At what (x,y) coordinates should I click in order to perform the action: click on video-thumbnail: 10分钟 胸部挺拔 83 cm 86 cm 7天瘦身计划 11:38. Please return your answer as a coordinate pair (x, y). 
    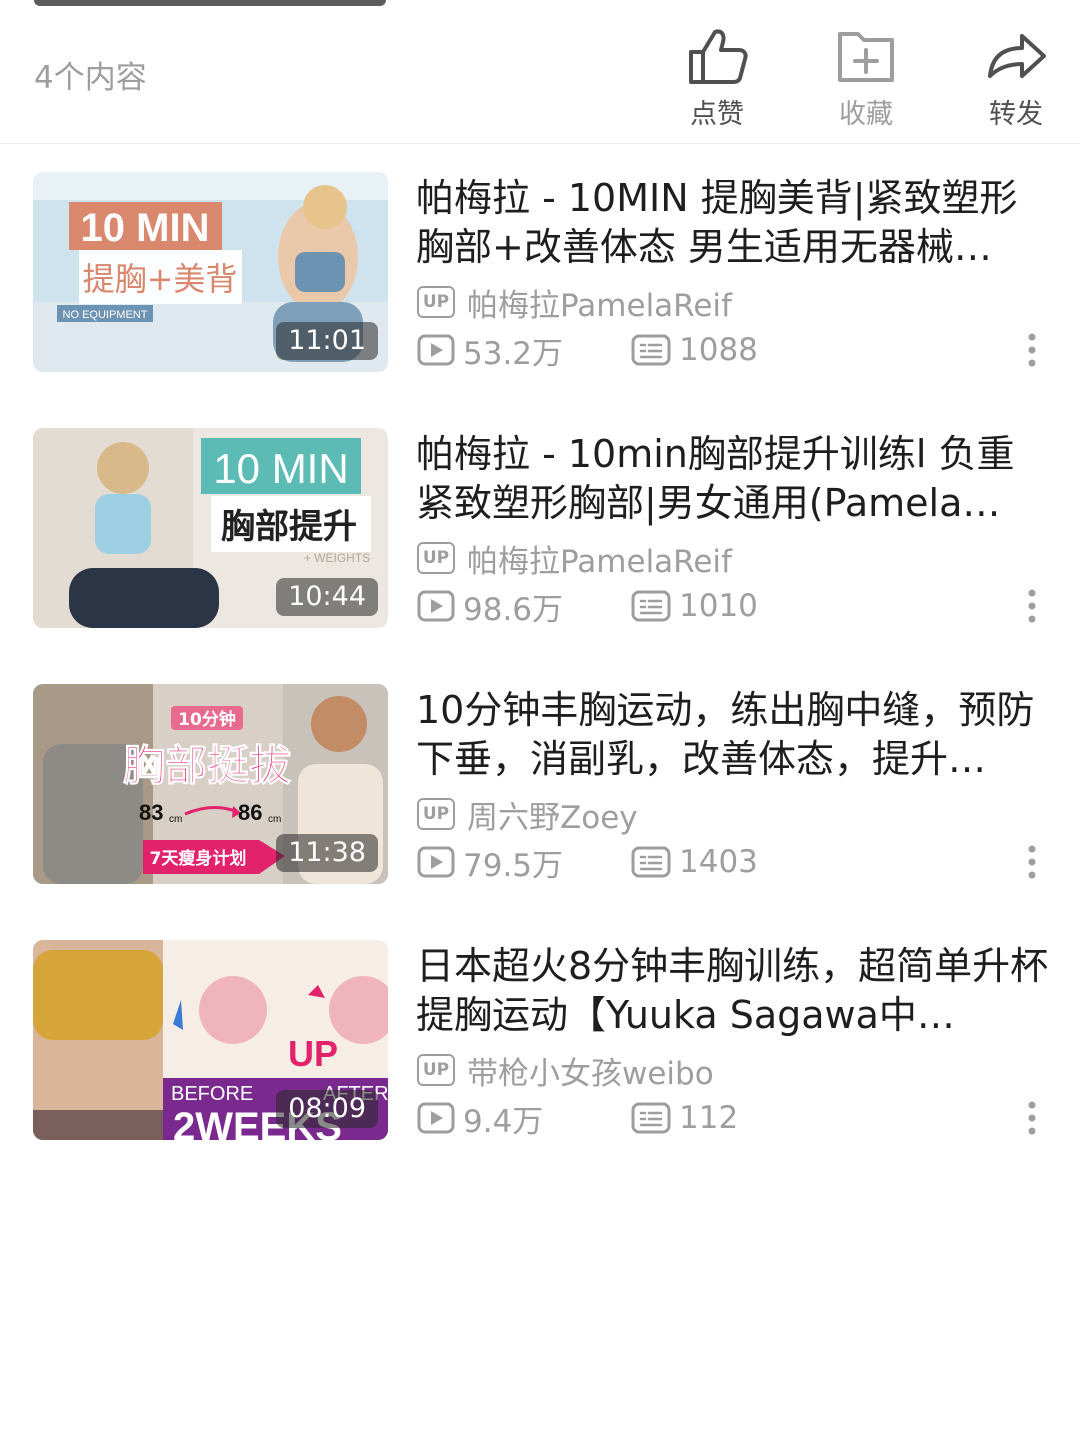
    Looking at the image, I should click on (210, 784).